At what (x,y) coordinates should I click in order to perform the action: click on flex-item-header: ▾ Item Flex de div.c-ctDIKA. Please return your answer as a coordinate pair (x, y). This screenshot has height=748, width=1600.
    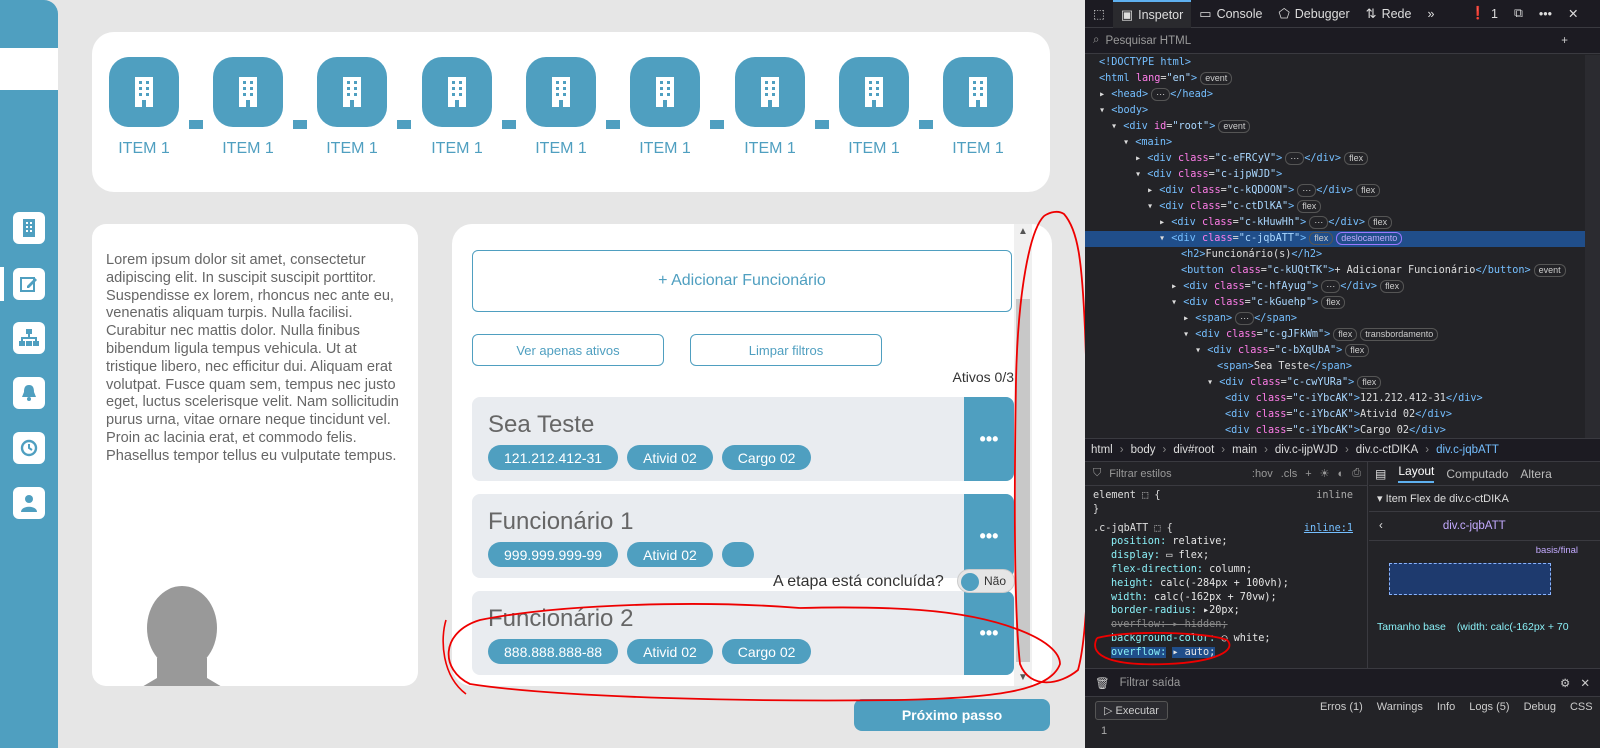
    Looking at the image, I should click on (1484, 499).